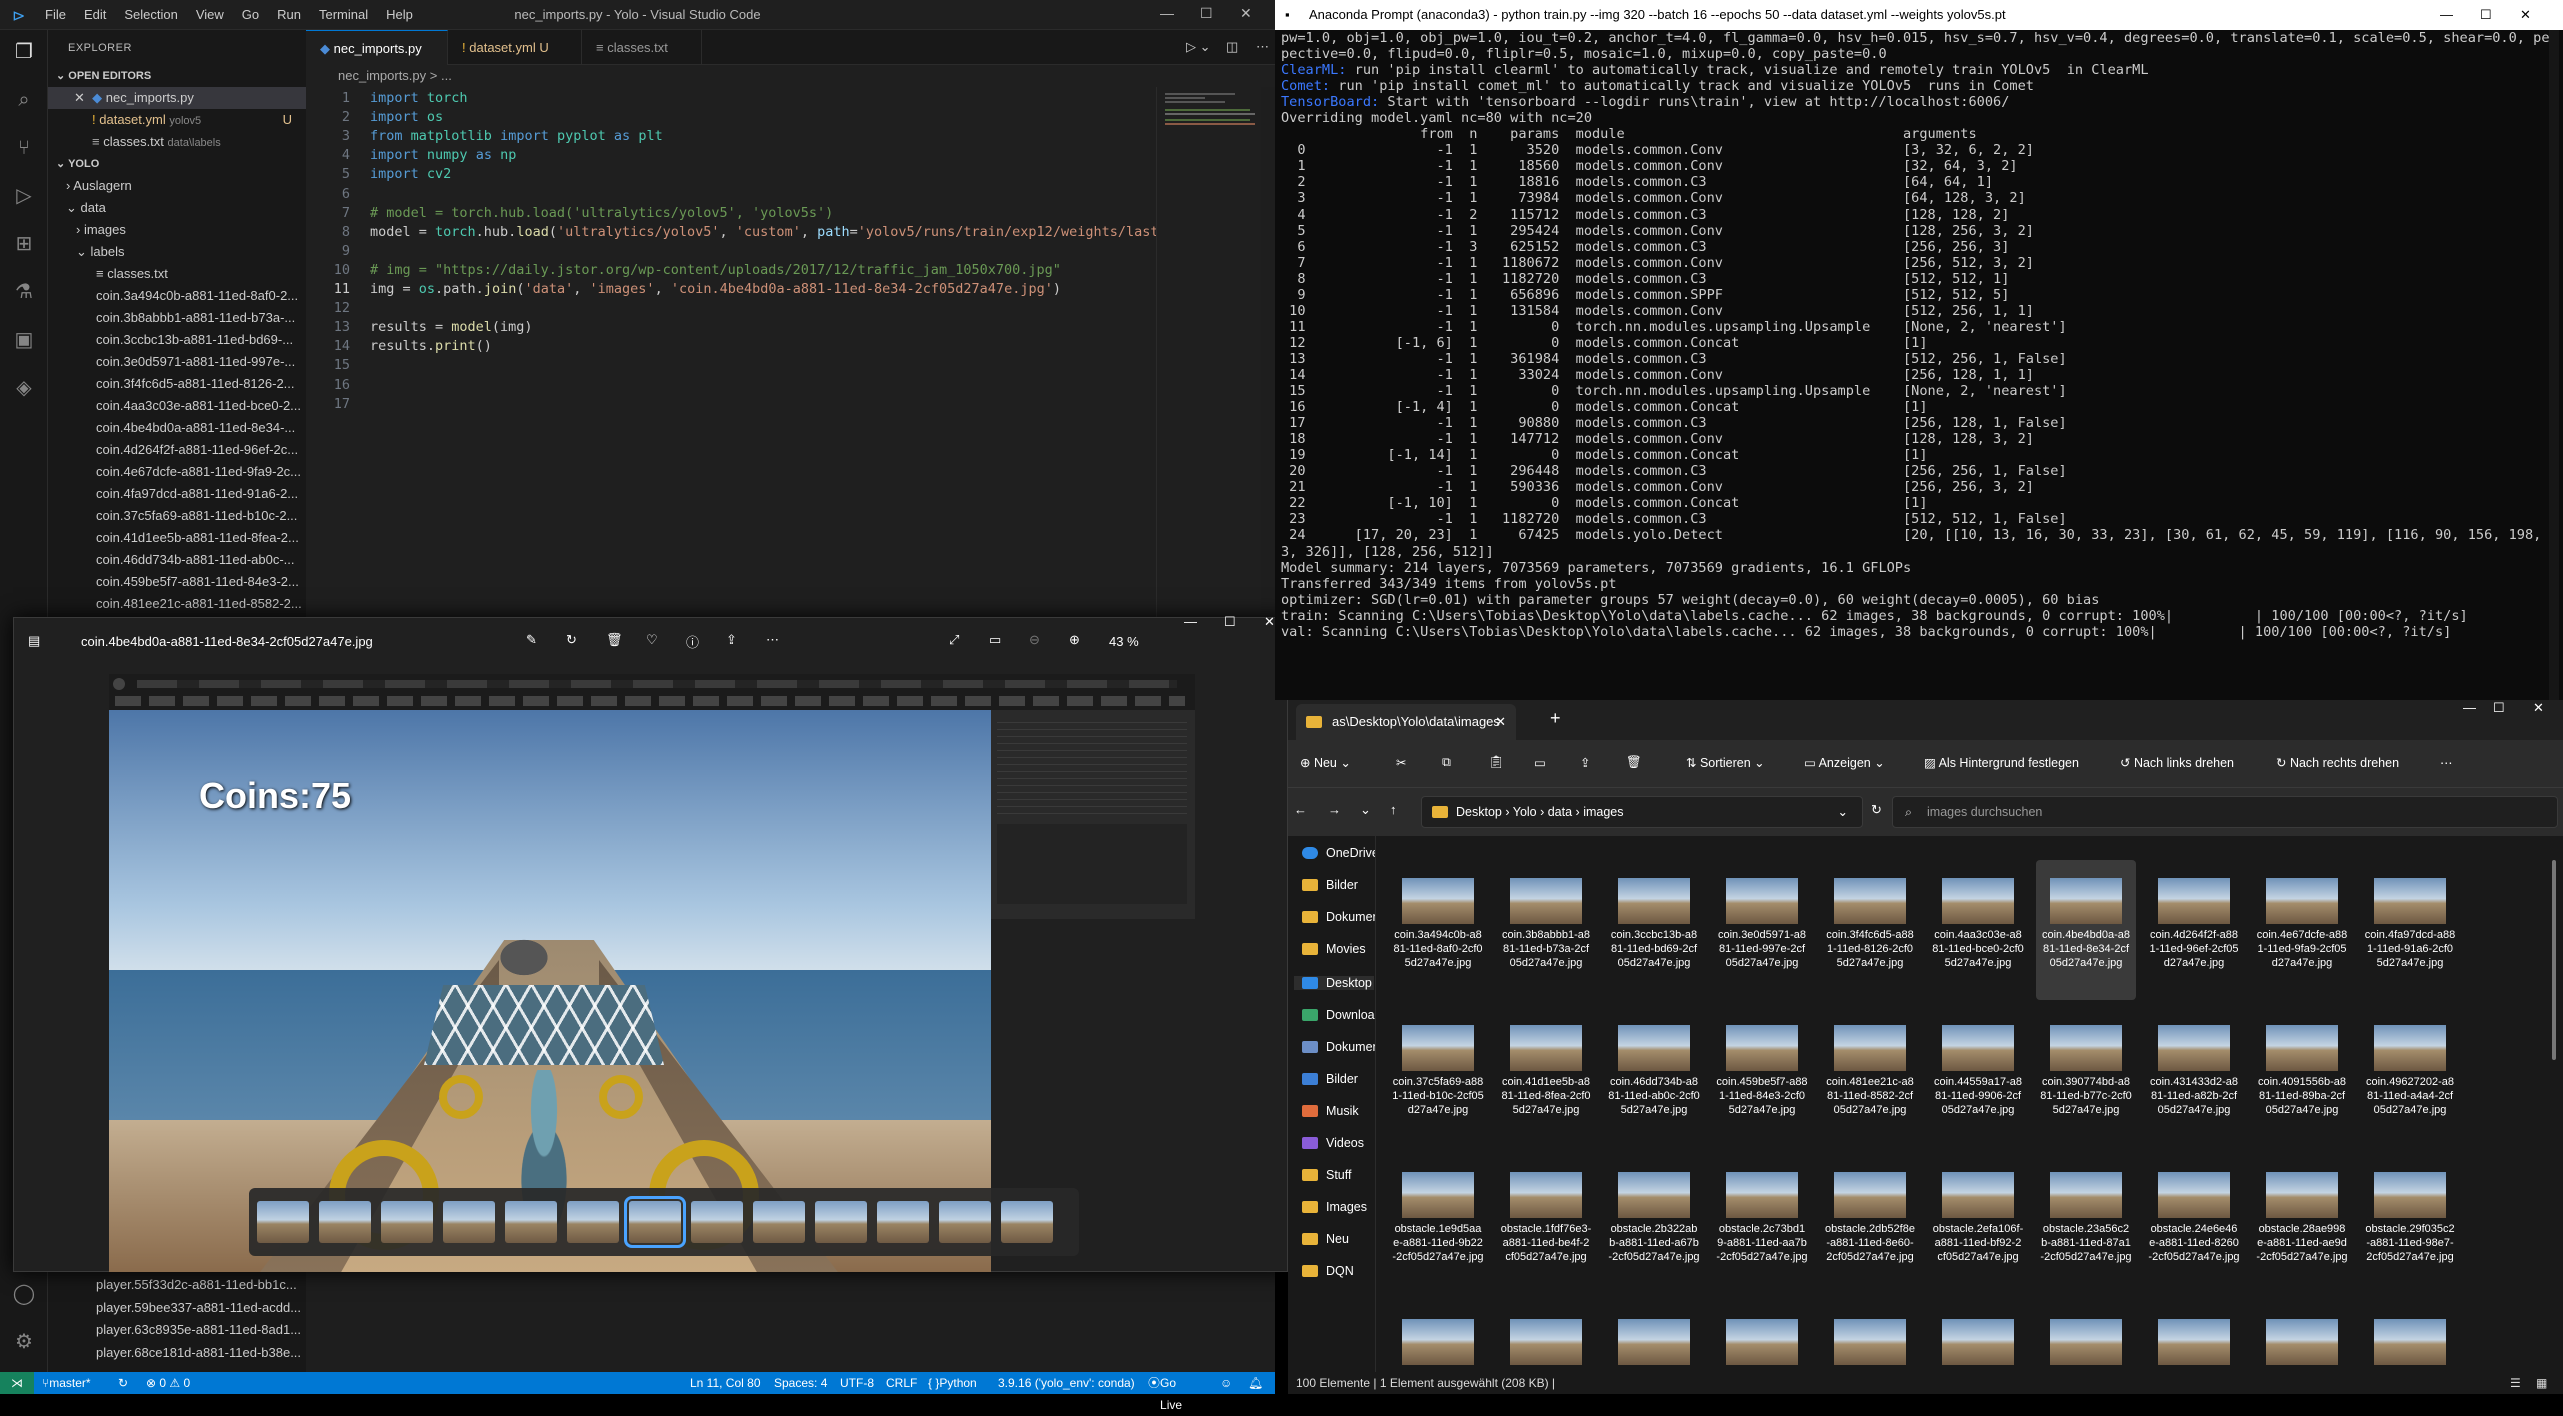  I want to click on edit-icon: ✎, so click(531, 640).